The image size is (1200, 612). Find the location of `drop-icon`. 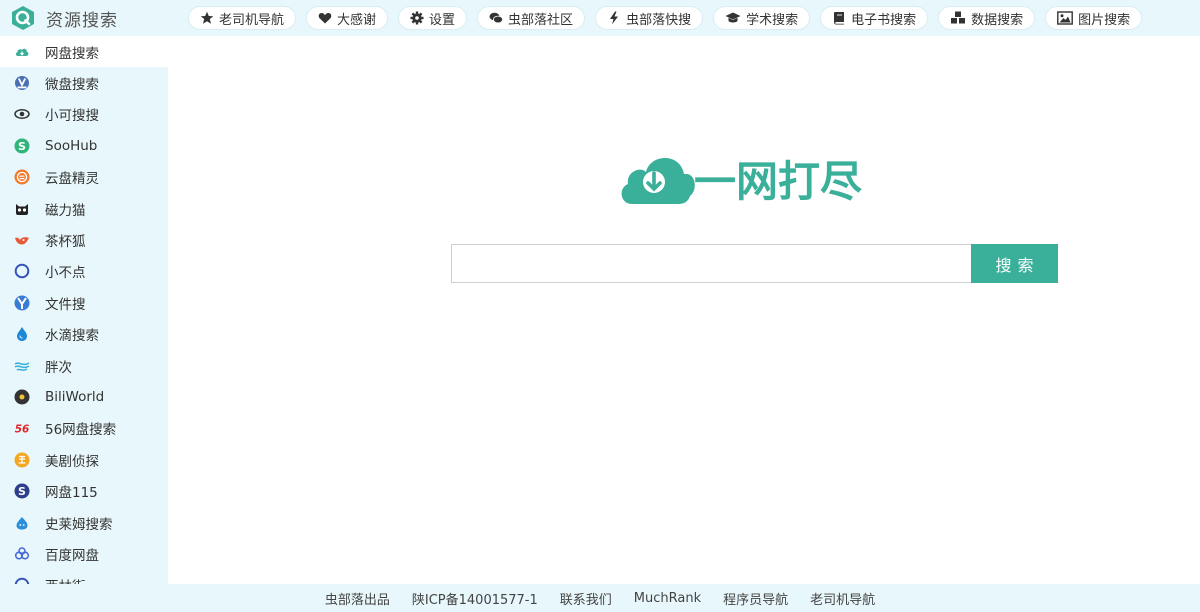

drop-icon is located at coordinates (22, 334).